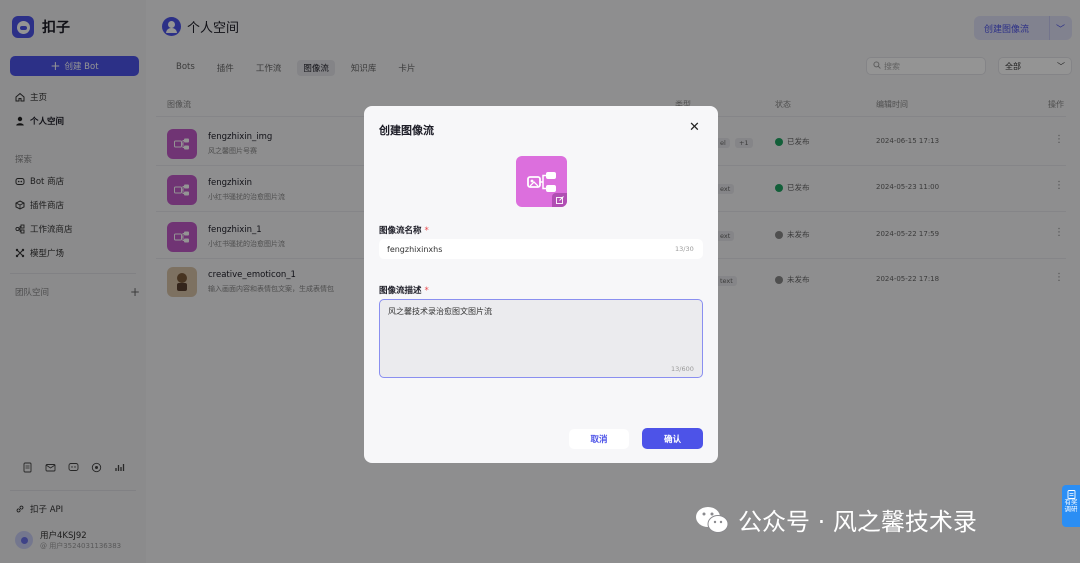  I want to click on confirm-button: 确认, so click(672, 438).